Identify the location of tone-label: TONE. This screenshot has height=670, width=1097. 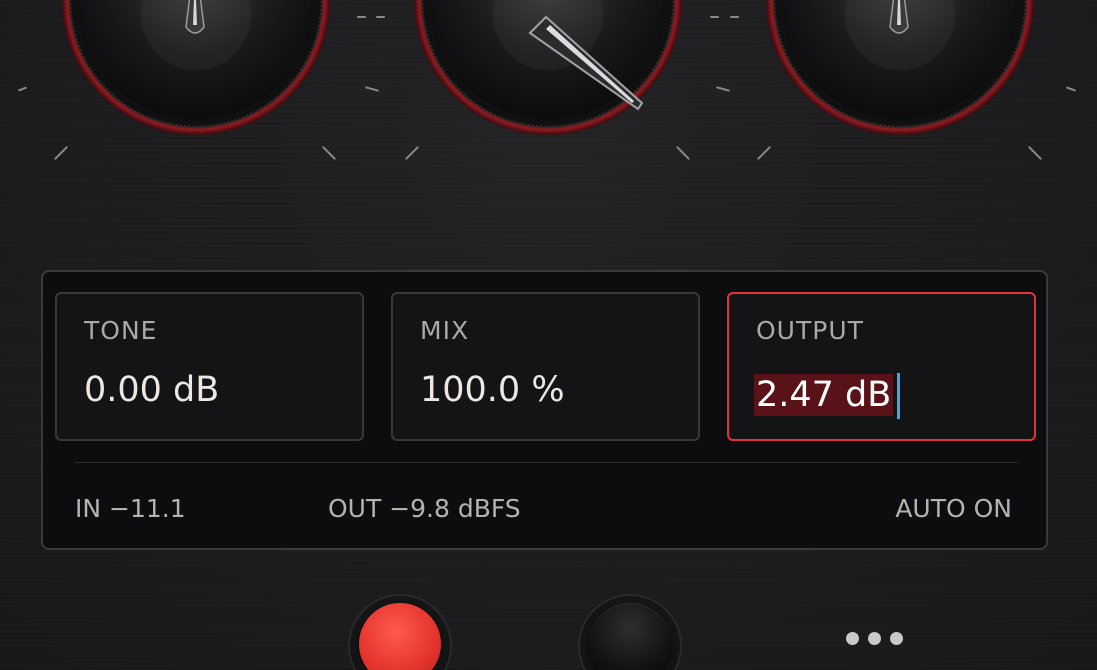
(121, 330).